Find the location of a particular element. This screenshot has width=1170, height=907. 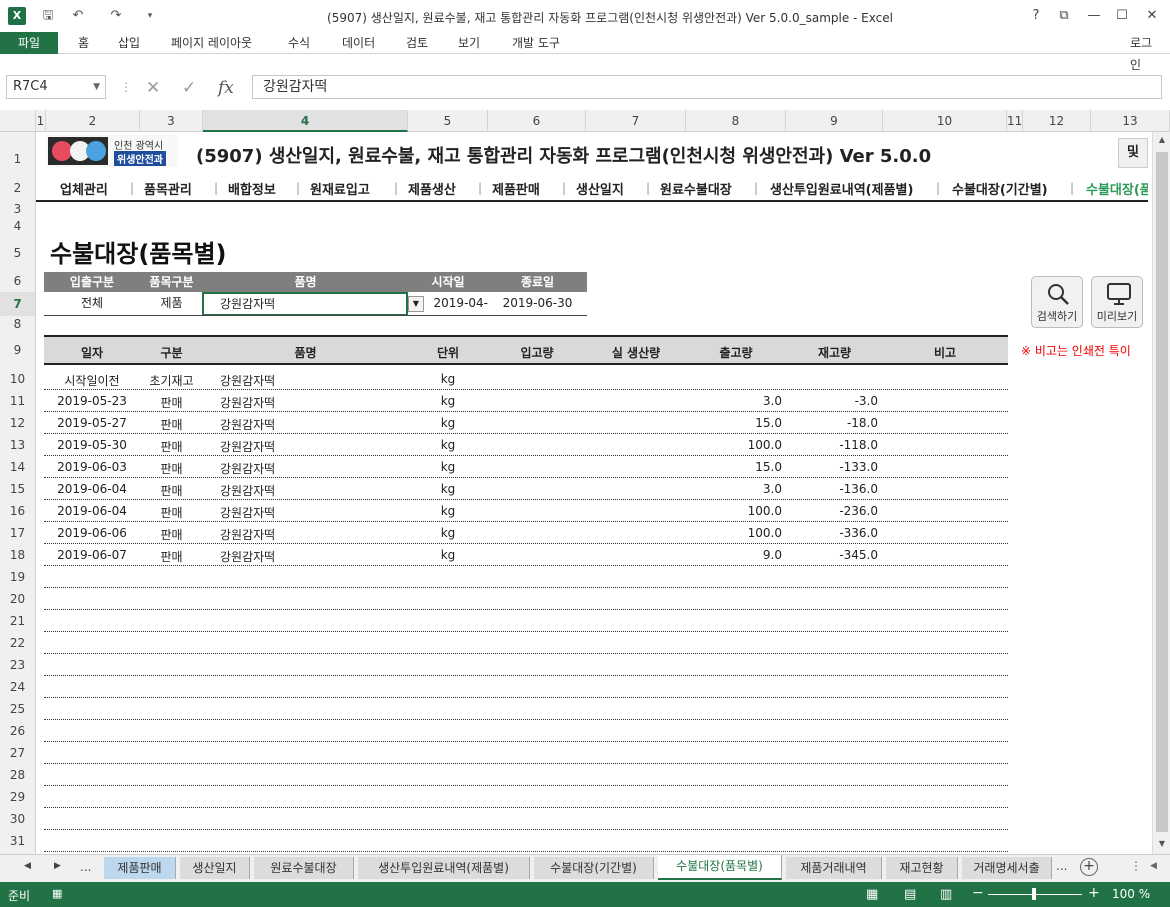

formula-input: 강원감자떡 is located at coordinates (707, 87).